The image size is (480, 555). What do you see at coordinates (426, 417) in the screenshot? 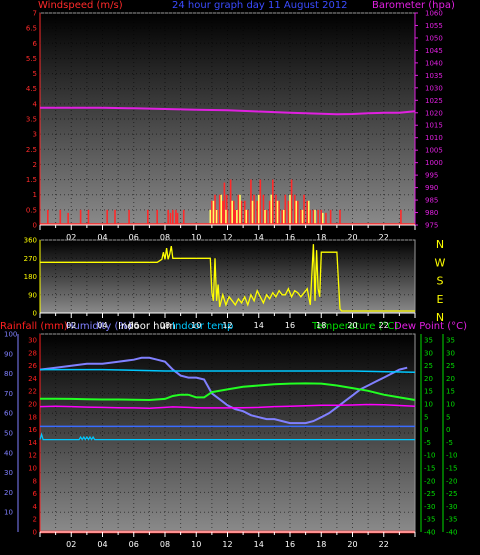
I see `temp-y-tick-label: 5` at bounding box center [426, 417].